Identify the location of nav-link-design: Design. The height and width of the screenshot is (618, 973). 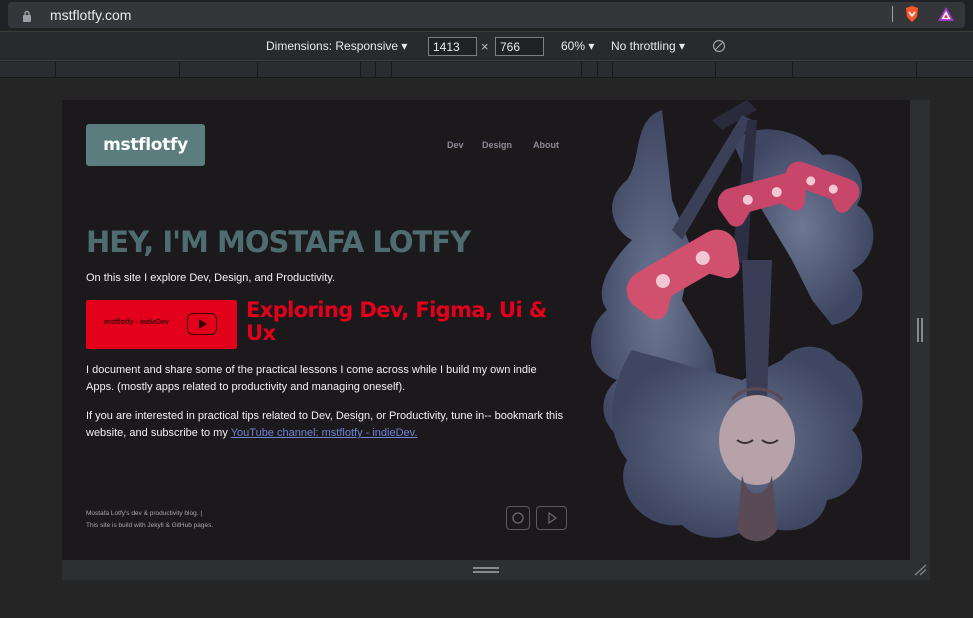
(497, 145).